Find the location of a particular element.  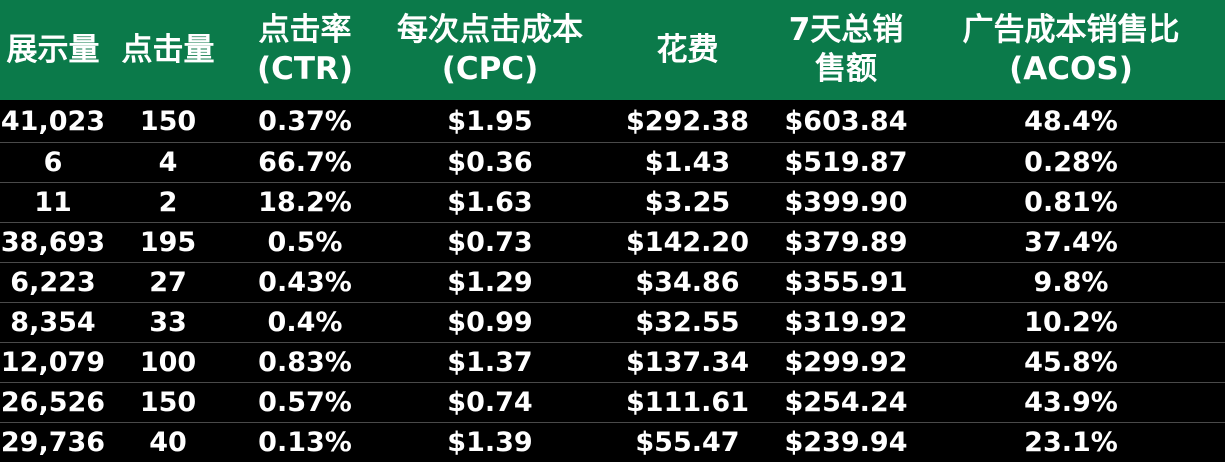

table-cell: 0.5% is located at coordinates (305, 242).